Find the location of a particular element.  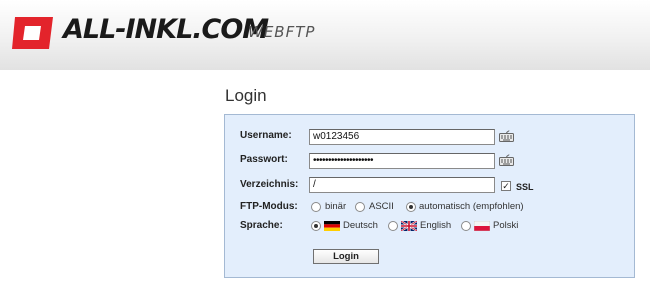

ftp-mode-auto-radio is located at coordinates (411, 207).